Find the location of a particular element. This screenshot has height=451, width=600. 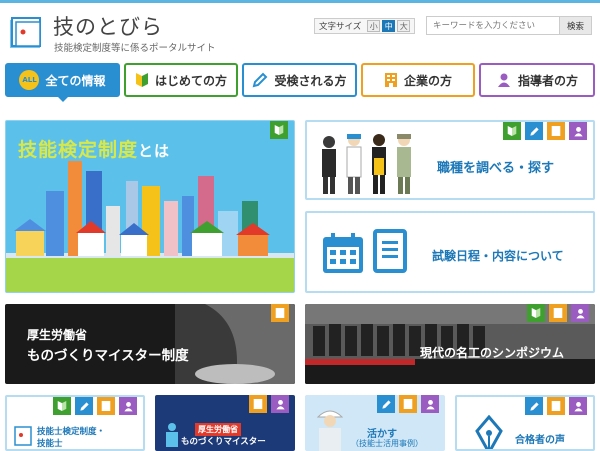

tab-companies-label: 企業の方 is located at coordinates (427, 80).